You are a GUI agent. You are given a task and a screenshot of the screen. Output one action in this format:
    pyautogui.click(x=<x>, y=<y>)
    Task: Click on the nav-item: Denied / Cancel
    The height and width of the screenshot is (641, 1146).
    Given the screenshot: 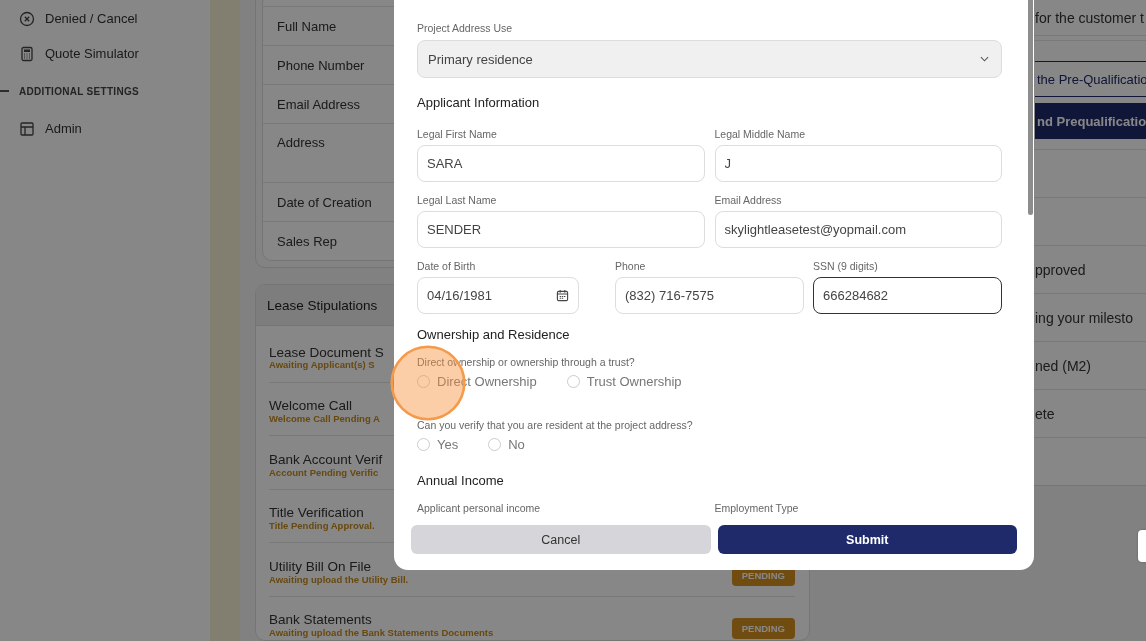 What is the action you would take?
    pyautogui.click(x=105, y=18)
    